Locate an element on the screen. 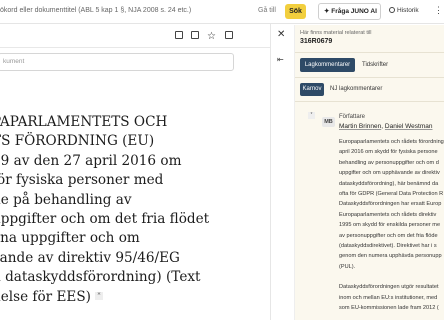 This screenshot has width=444, height=320. author-link: Martin Brinnen is located at coordinates (360, 126).